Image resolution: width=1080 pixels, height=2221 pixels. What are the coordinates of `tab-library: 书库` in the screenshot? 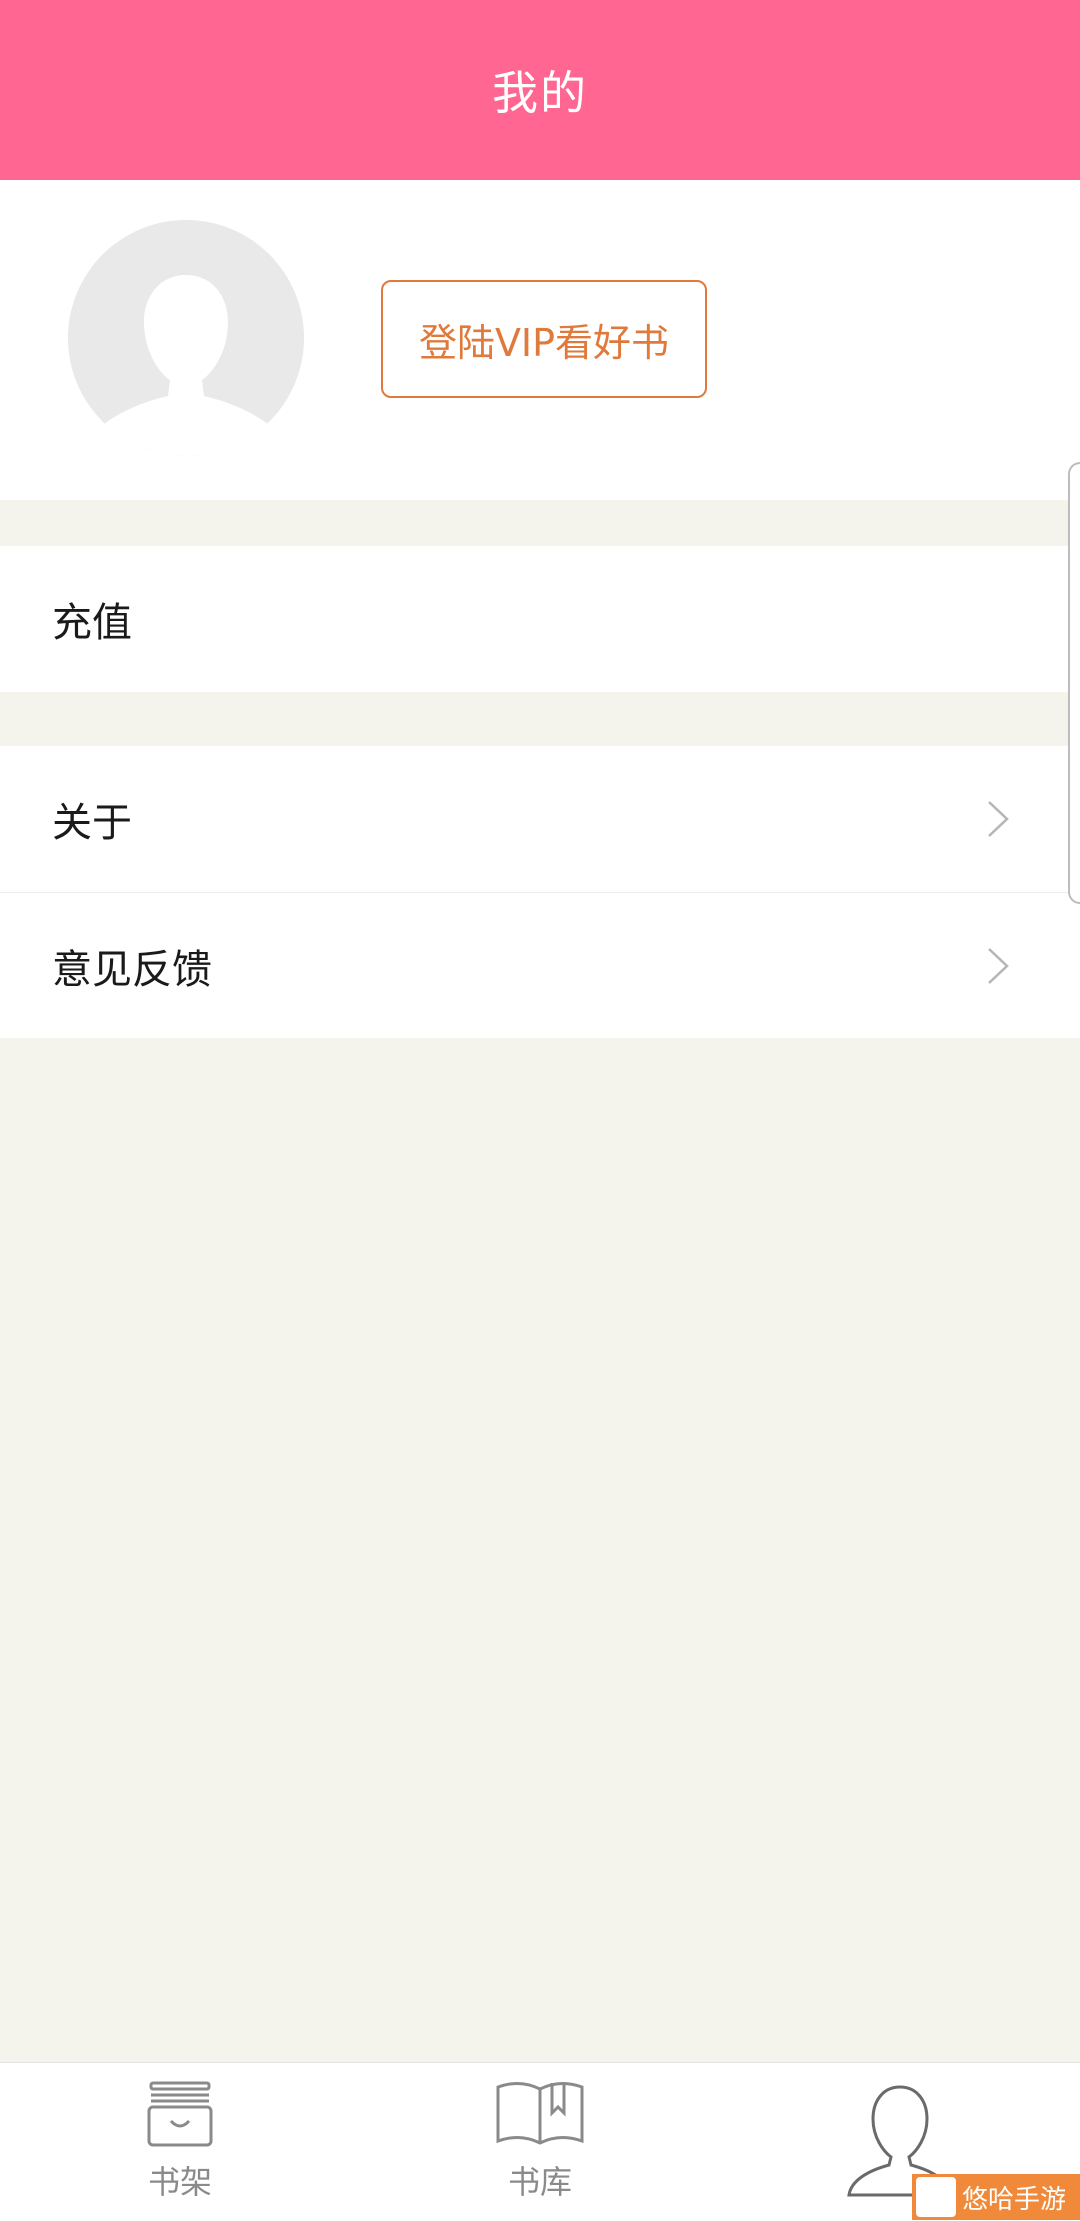 It's located at (540, 2142).